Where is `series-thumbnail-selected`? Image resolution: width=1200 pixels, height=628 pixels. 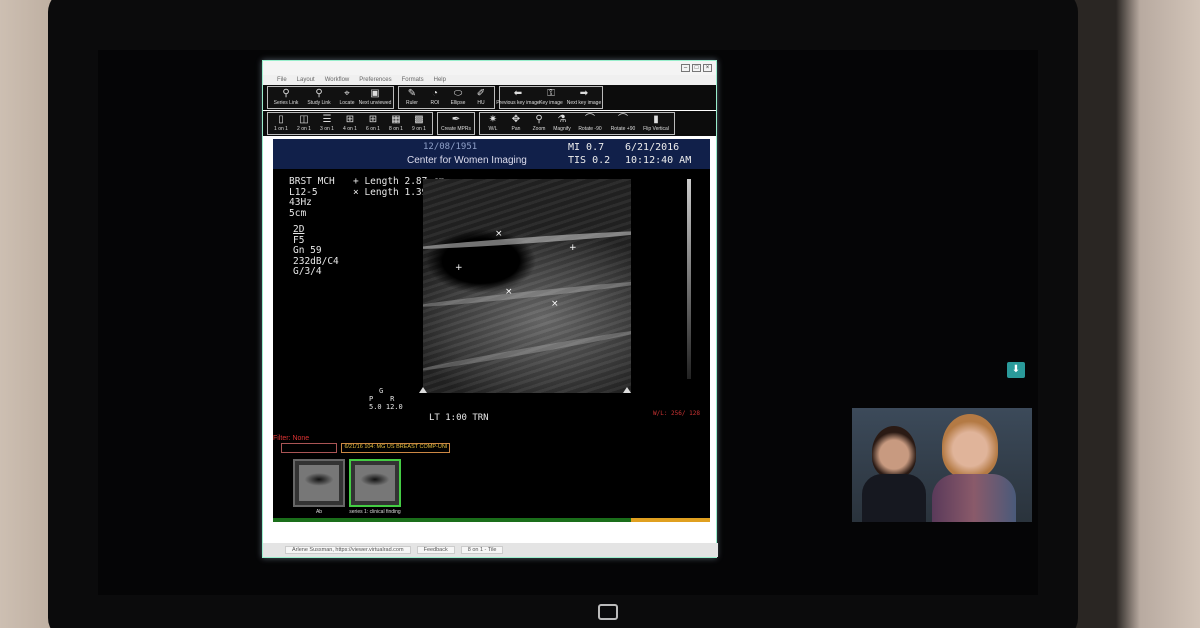
series-thumbnail-selected is located at coordinates (375, 483).